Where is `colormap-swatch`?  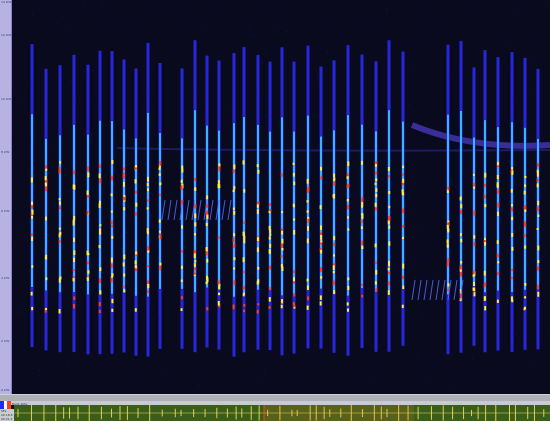 colormap-swatch is located at coordinates (6, 405).